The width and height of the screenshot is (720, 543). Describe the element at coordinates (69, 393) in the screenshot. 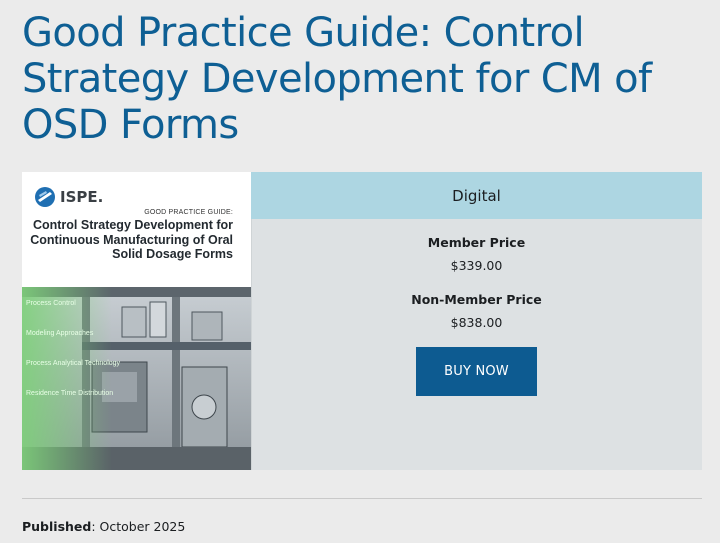

I see `cover-label-4: Residence Time Distribution` at that location.